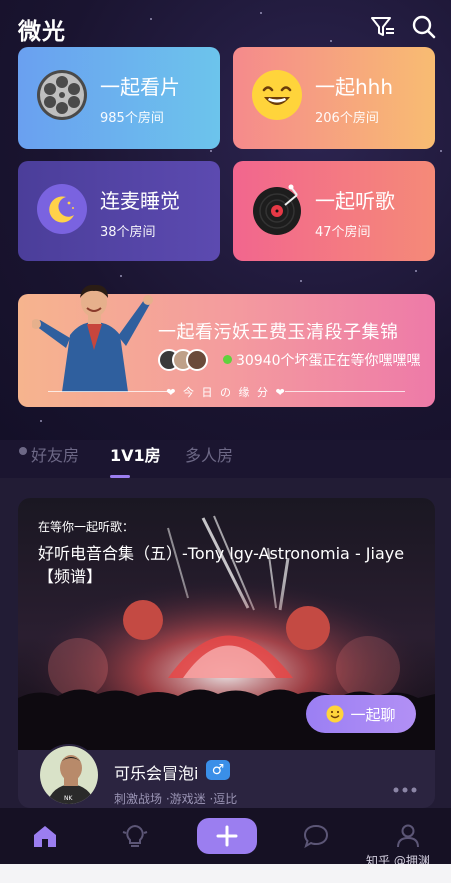 Image resolution: width=451 pixels, height=883 pixels. What do you see at coordinates (140, 87) in the screenshot?
I see `category-title: 一起看片` at bounding box center [140, 87].